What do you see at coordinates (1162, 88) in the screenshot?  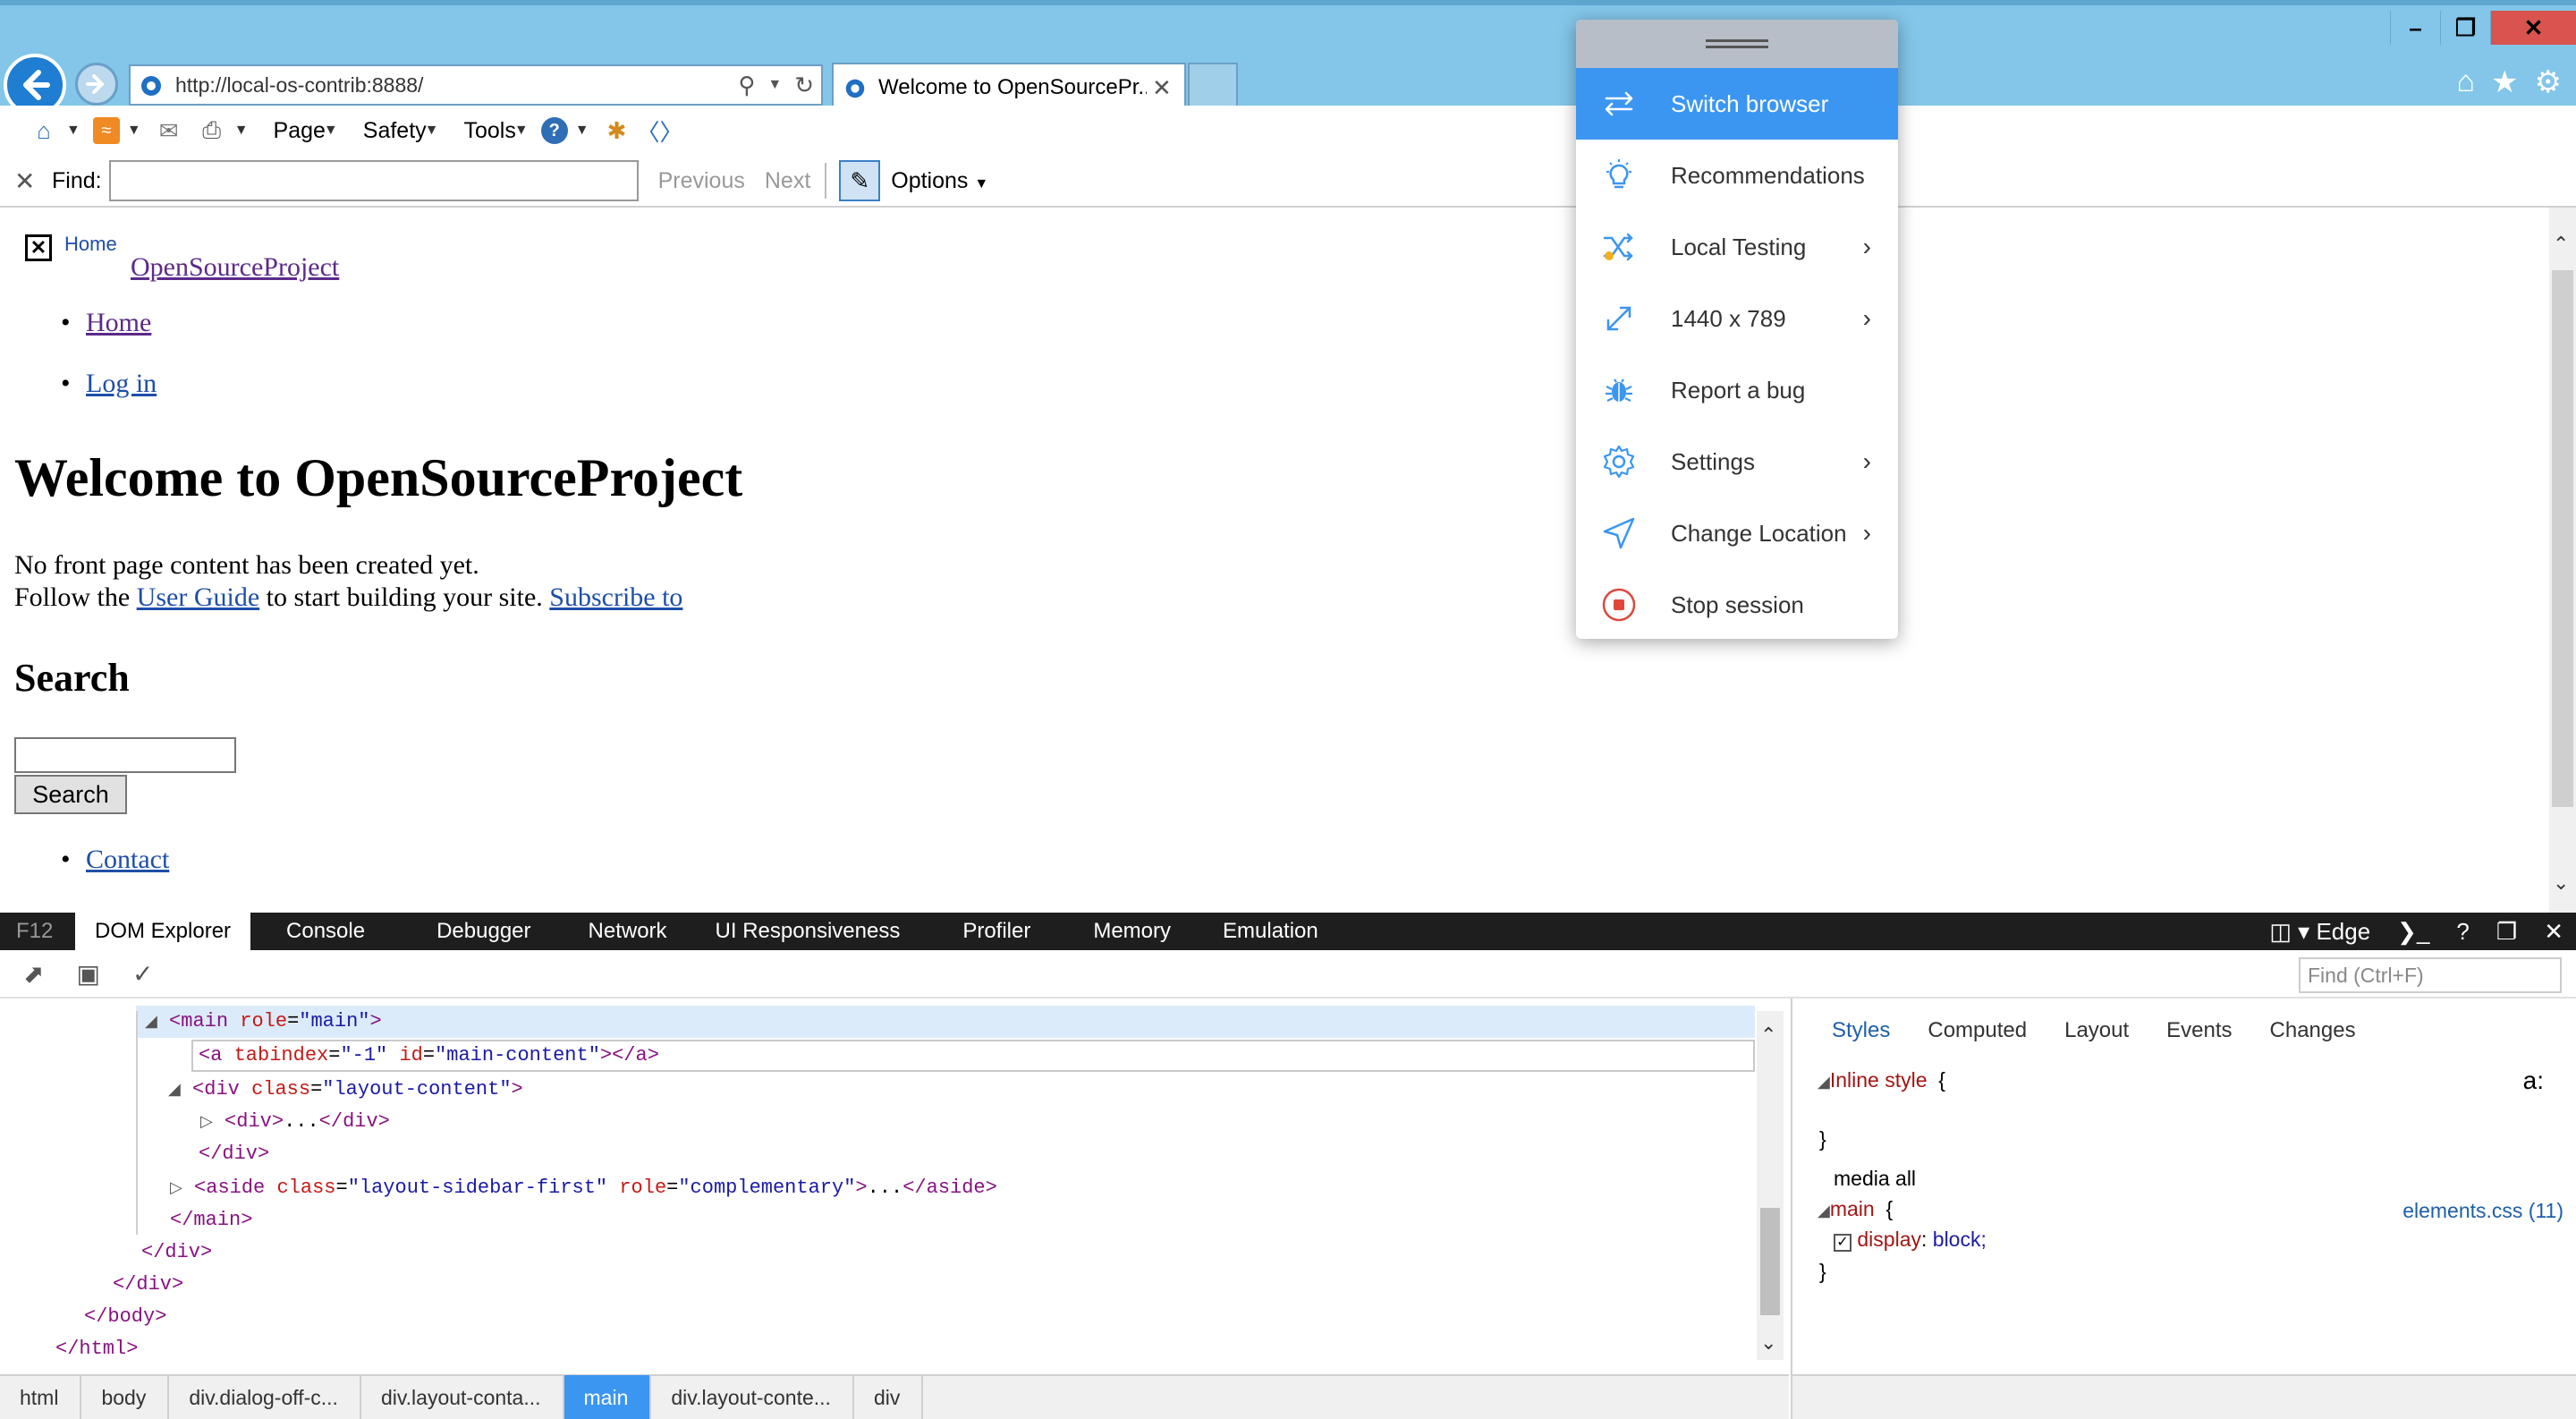 I see `close-tab-icon: ✕` at bounding box center [1162, 88].